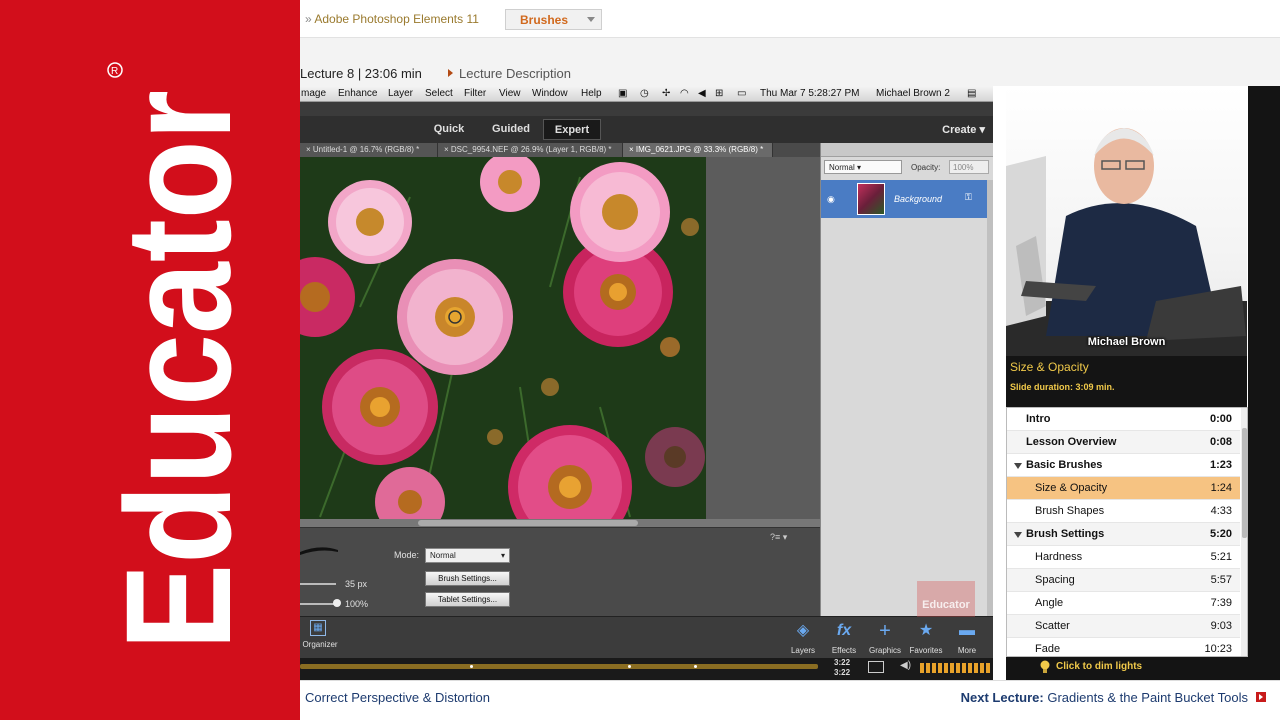  I want to click on time-machine-icon: ◷, so click(644, 93).